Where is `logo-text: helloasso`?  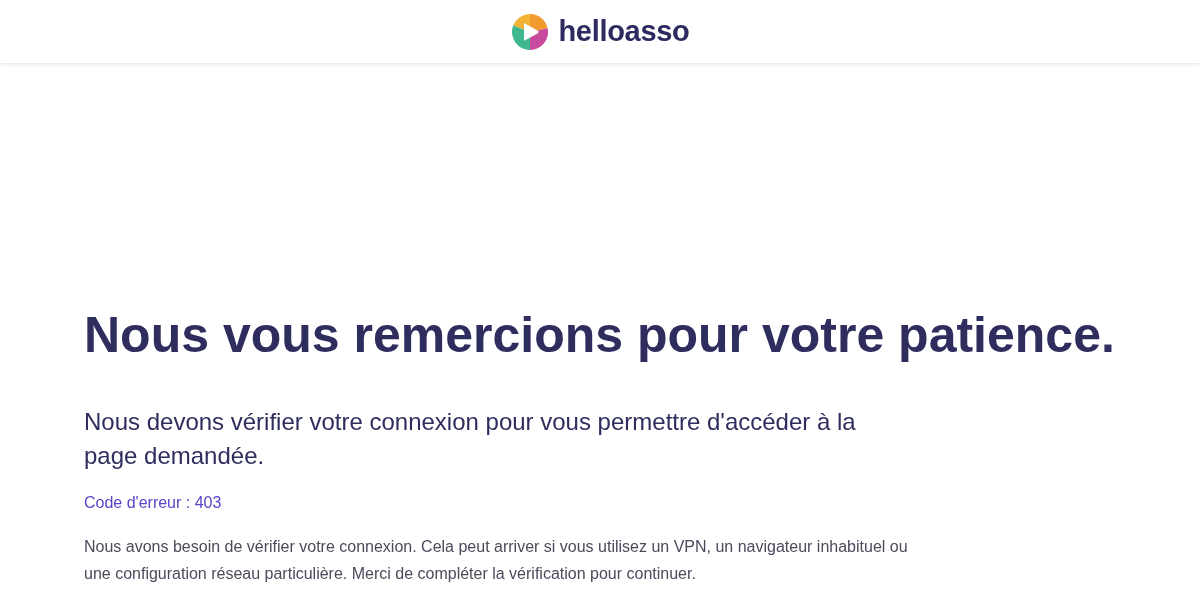
logo-text: helloasso is located at coordinates (624, 31).